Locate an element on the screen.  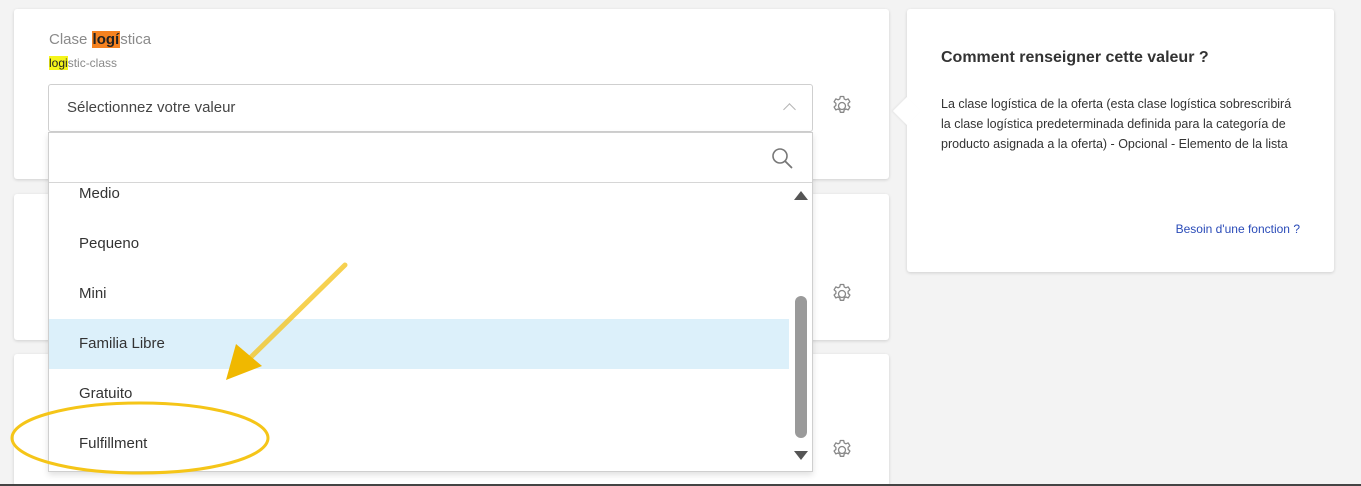
dropdown-scrollbar is located at coordinates (801, 327).